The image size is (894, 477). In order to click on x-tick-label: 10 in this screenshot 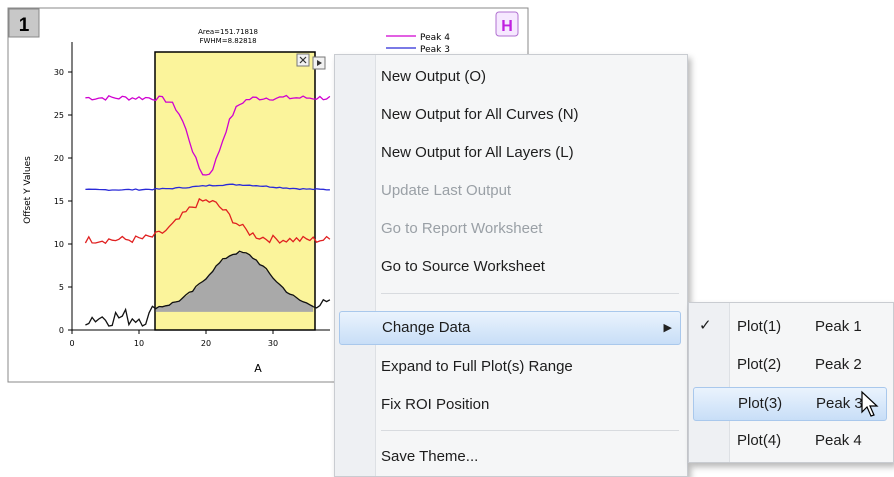, I will do `click(139, 343)`.